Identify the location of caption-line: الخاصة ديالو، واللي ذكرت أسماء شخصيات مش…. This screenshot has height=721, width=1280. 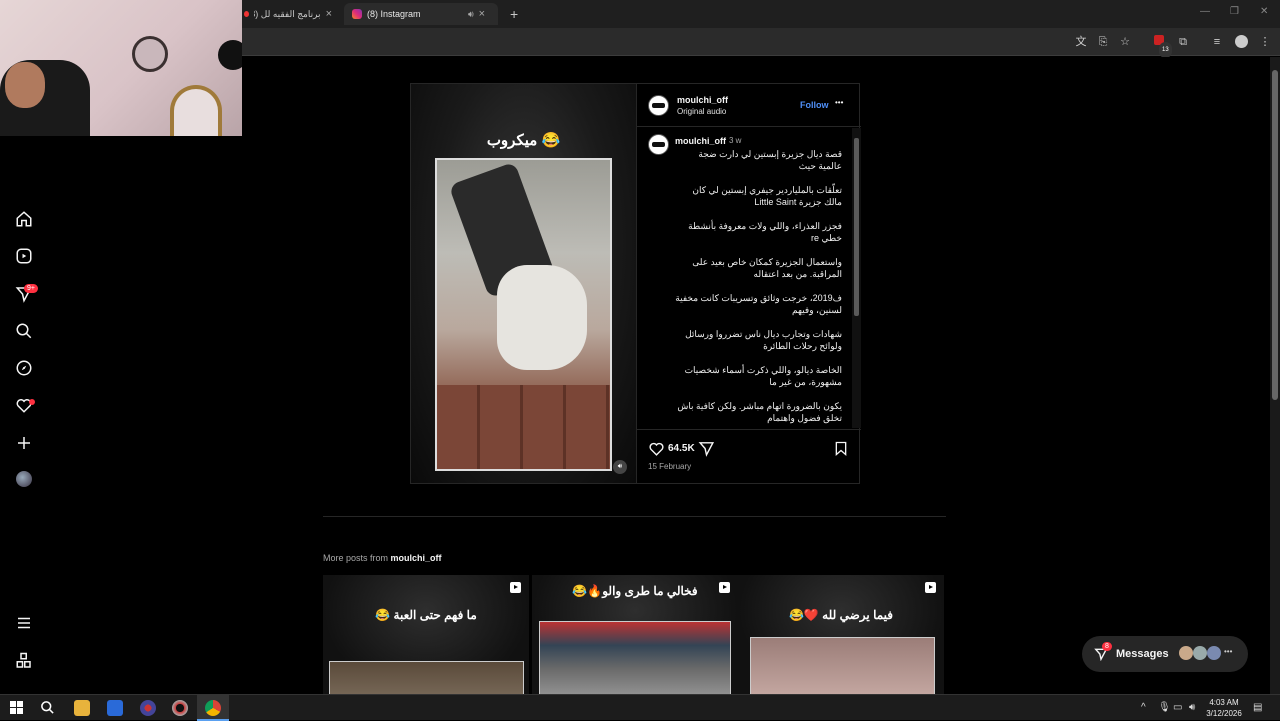
(763, 376).